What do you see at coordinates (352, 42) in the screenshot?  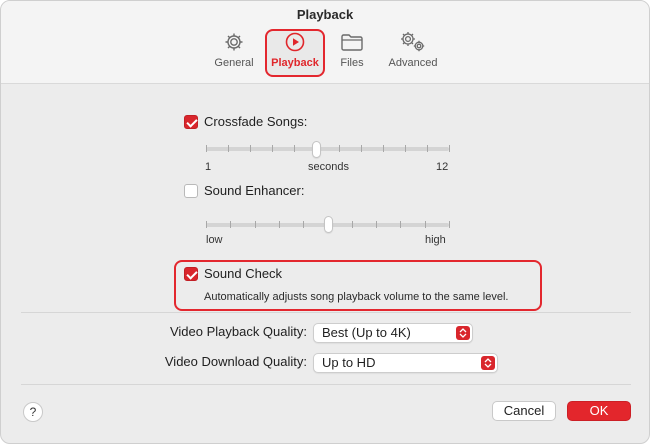 I see `folder-icon` at bounding box center [352, 42].